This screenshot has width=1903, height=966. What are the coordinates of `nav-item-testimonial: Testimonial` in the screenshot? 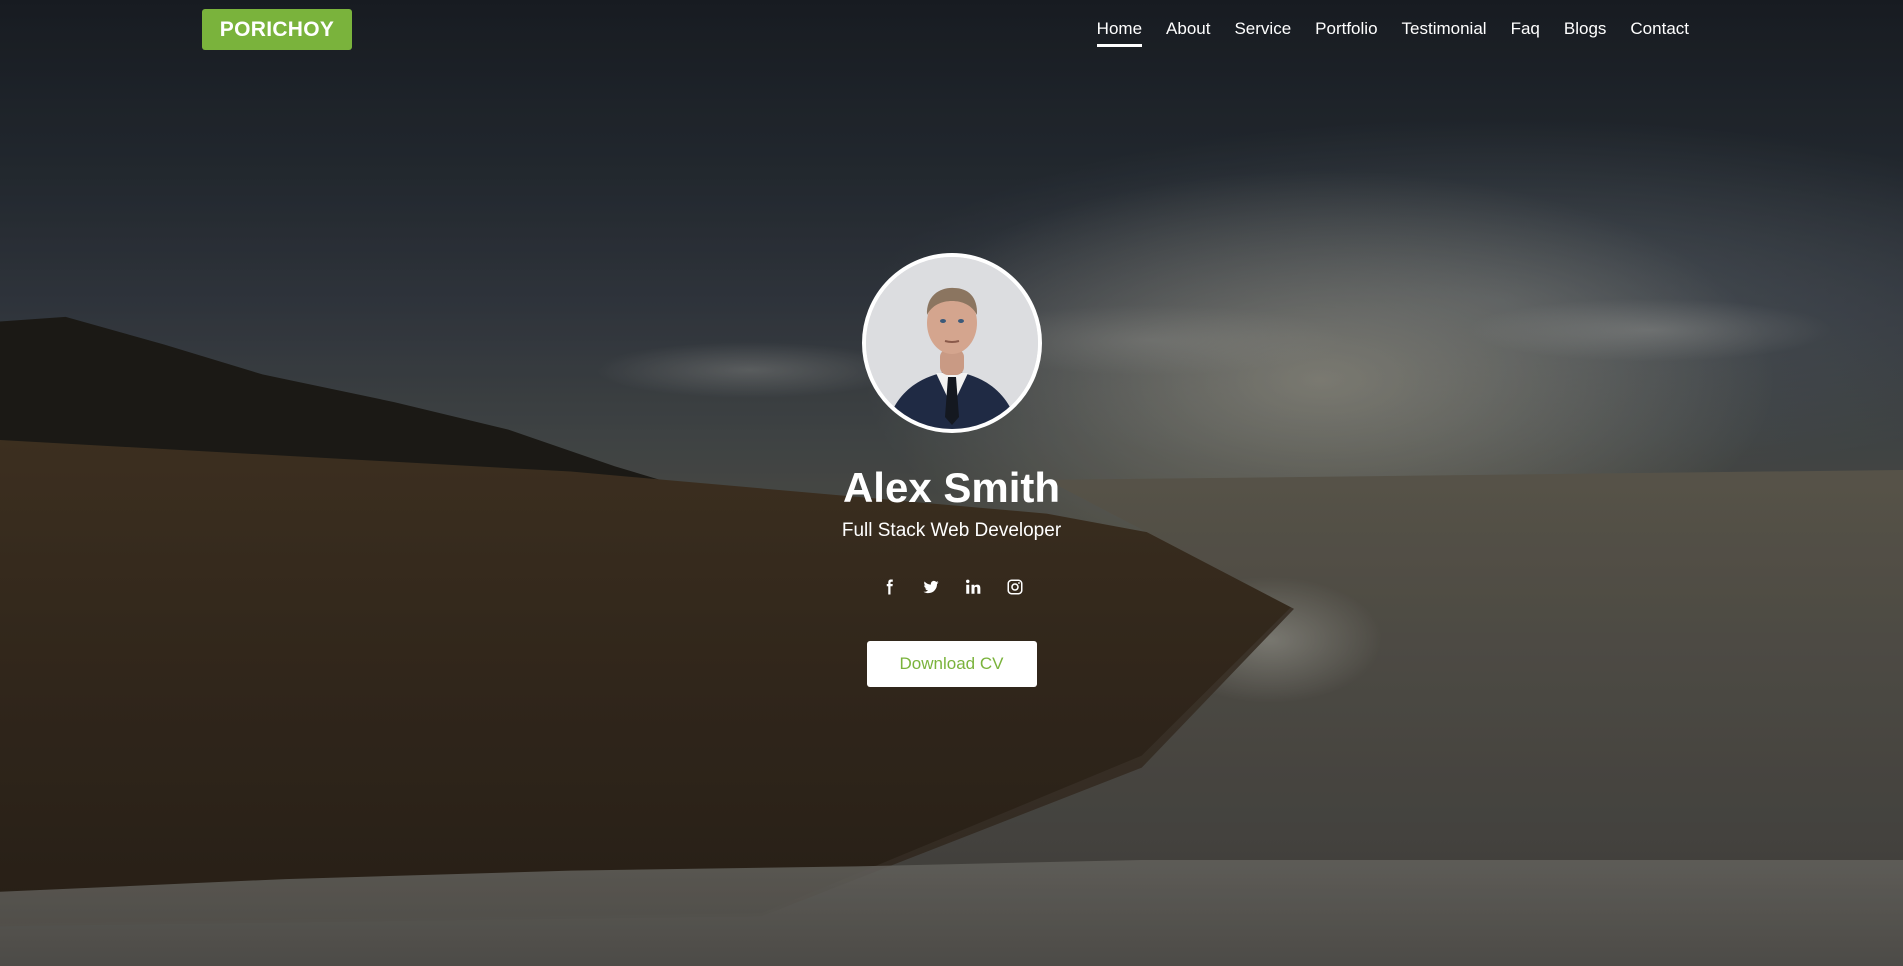 It's located at (1444, 32).